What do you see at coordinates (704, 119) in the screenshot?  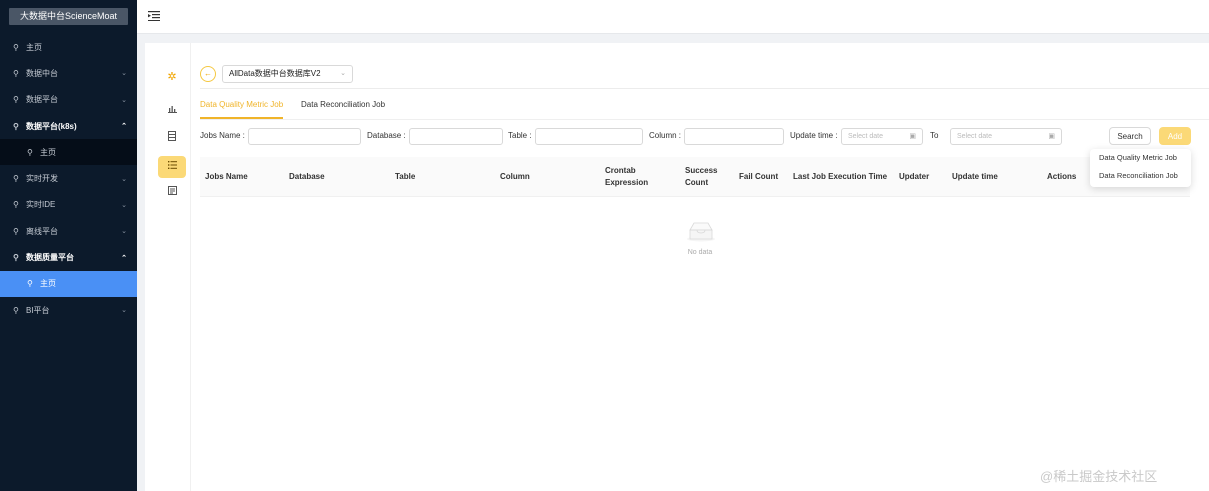 I see `tab-divider` at bounding box center [704, 119].